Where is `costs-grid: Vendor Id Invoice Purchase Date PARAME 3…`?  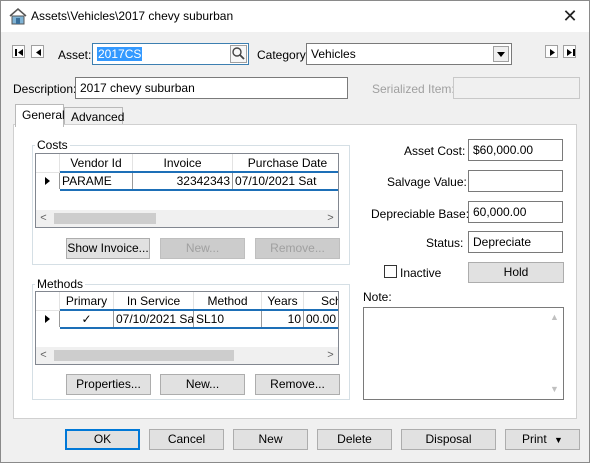 costs-grid: Vendor Id Invoice Purchase Date PARAME 3… is located at coordinates (187, 190).